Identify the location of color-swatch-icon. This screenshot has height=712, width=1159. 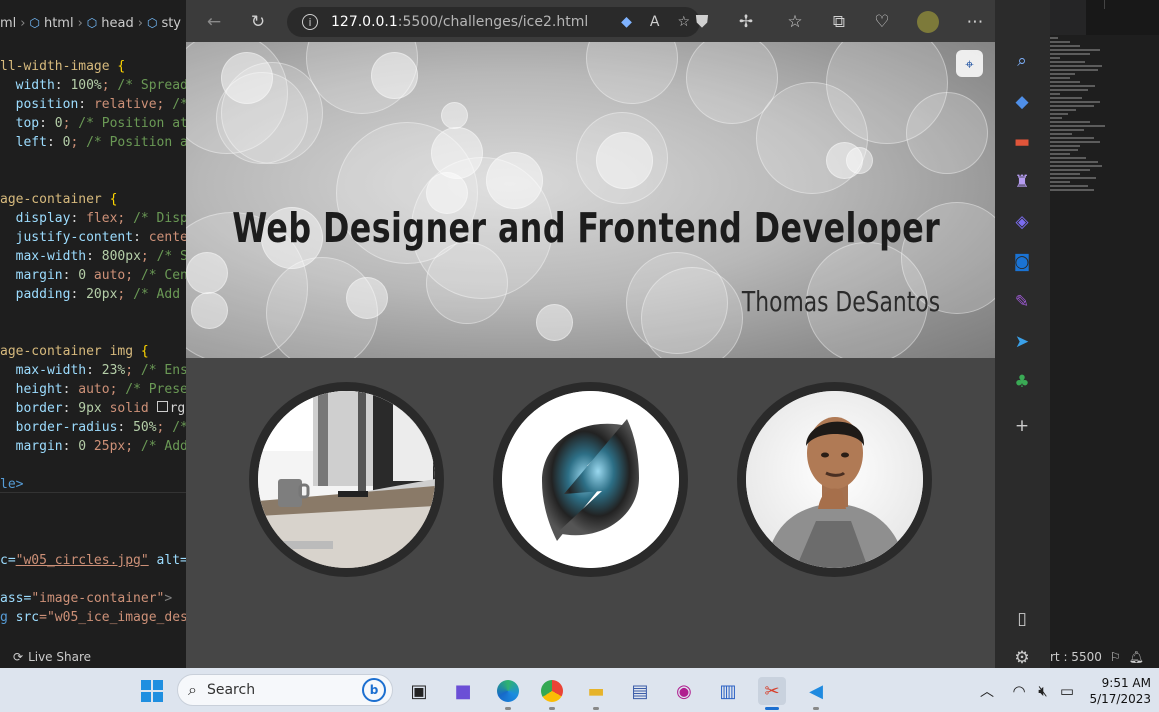
(162, 406).